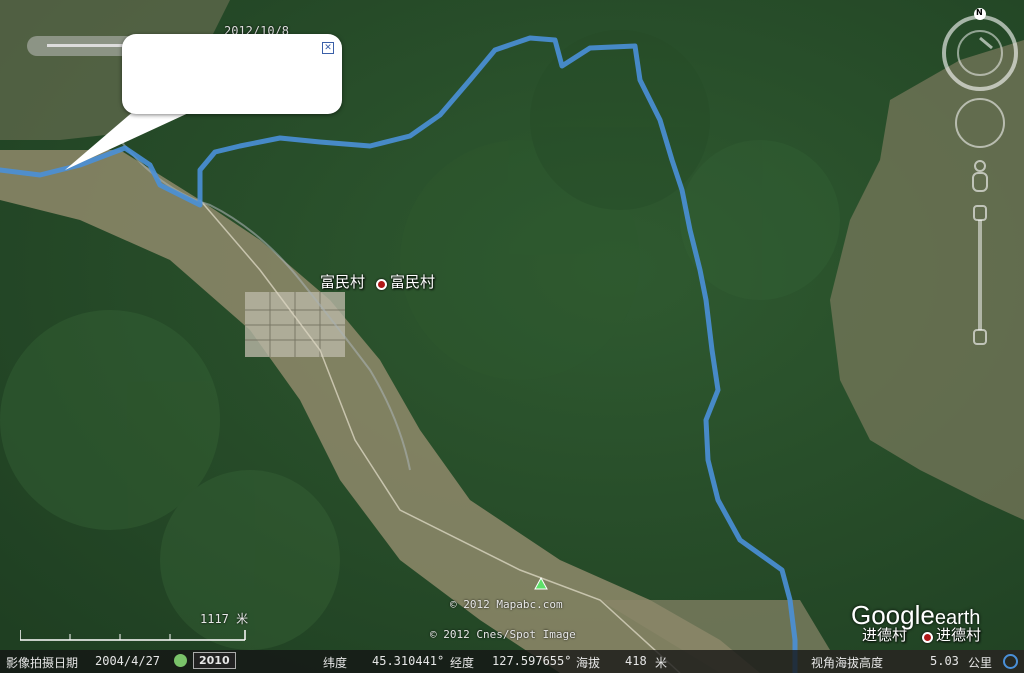 This screenshot has width=1024, height=673. I want to click on north-indicator: N, so click(979, 12).